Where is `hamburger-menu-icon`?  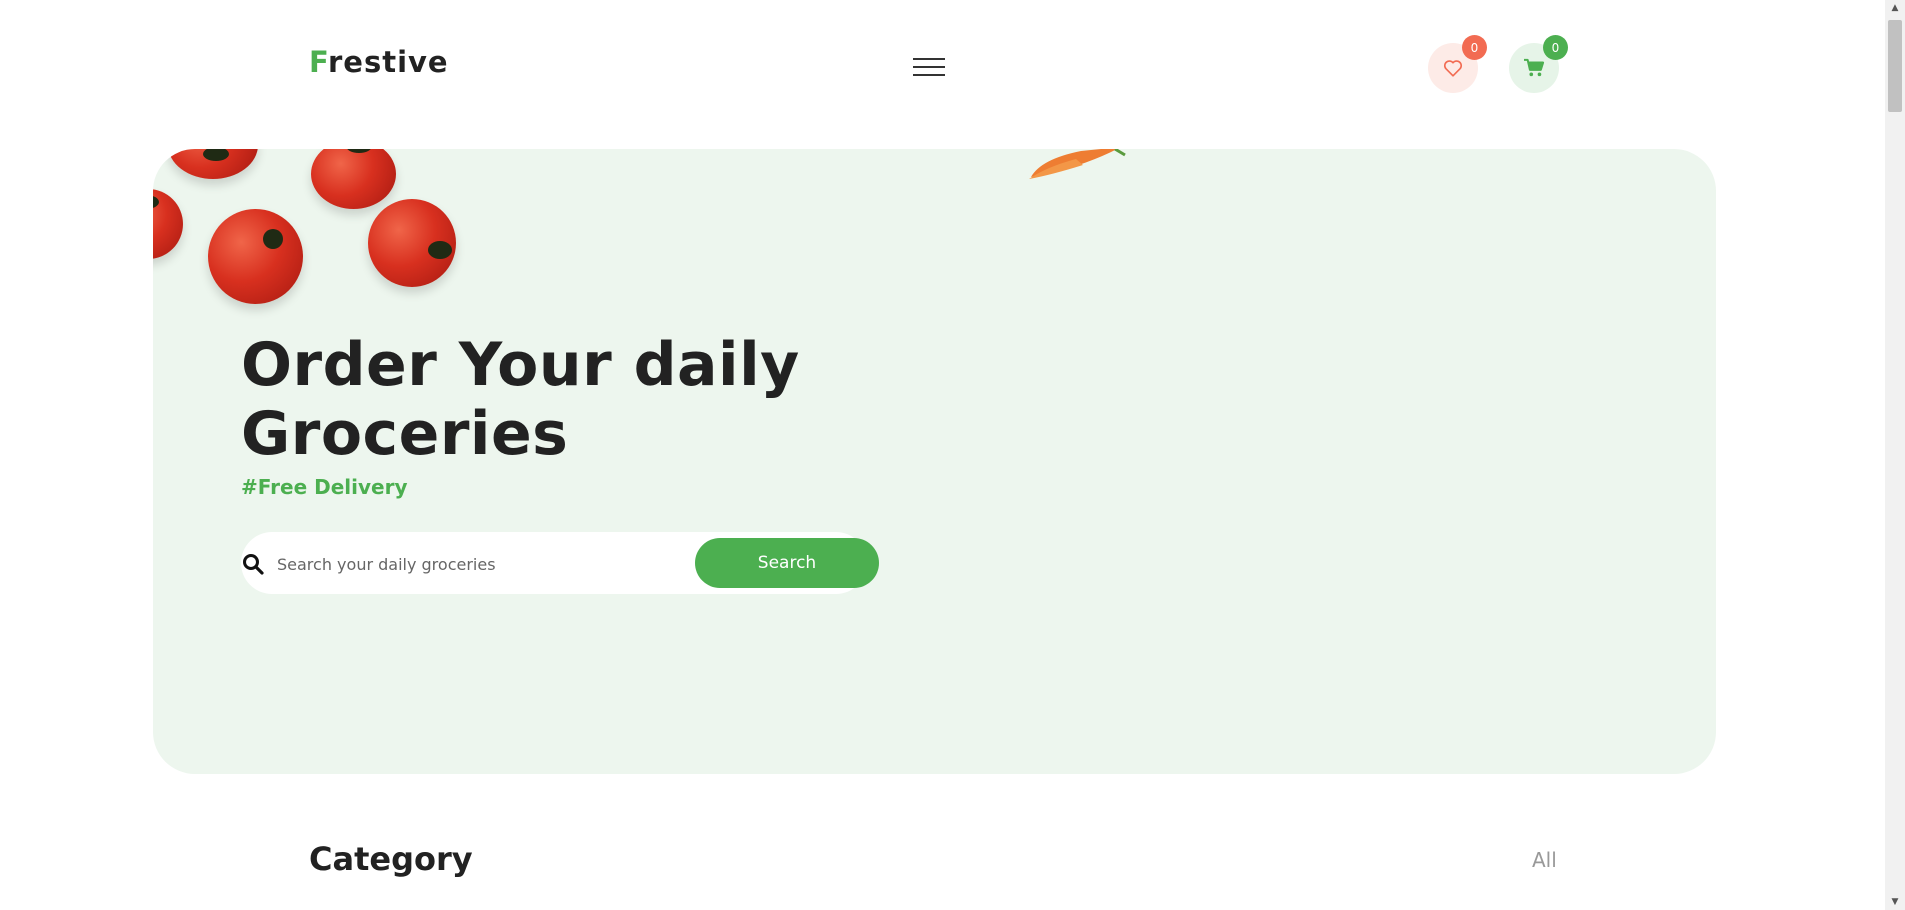
hamburger-menu-icon is located at coordinates (929, 67).